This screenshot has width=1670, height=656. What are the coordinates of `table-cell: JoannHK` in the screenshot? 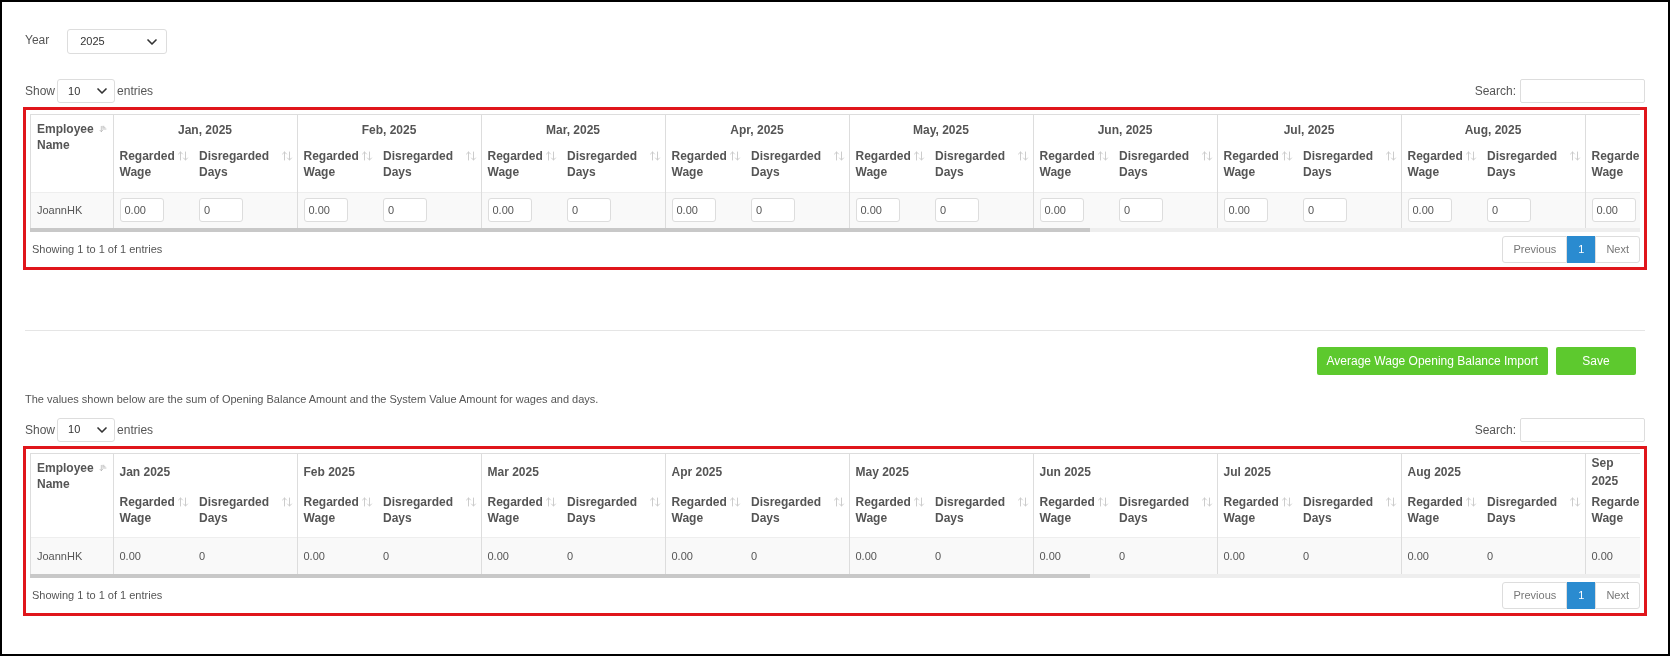 It's located at (72, 555).